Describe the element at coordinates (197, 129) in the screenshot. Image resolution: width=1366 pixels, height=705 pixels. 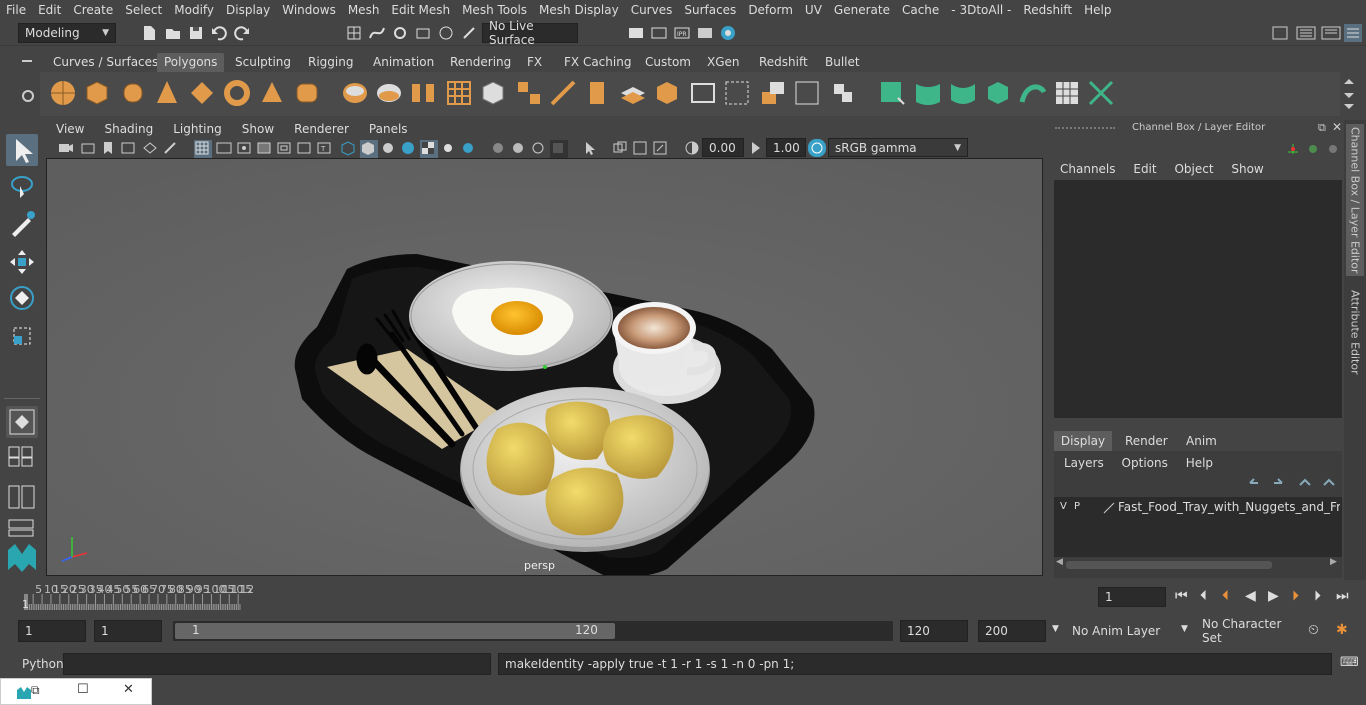
I see `vp-menu-lighting: Lighting` at that location.